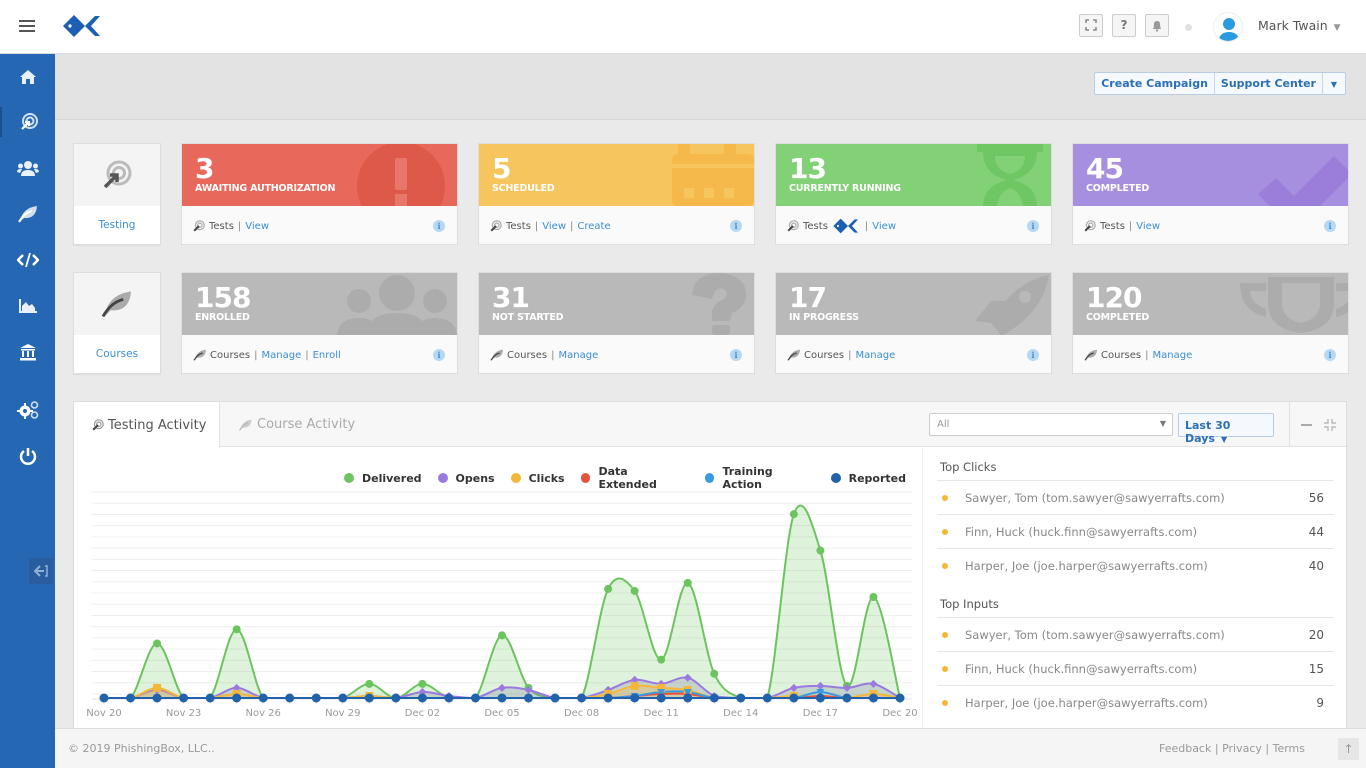  Describe the element at coordinates (1118, 317) in the screenshot. I see `stat-caption: COMPLETED` at that location.